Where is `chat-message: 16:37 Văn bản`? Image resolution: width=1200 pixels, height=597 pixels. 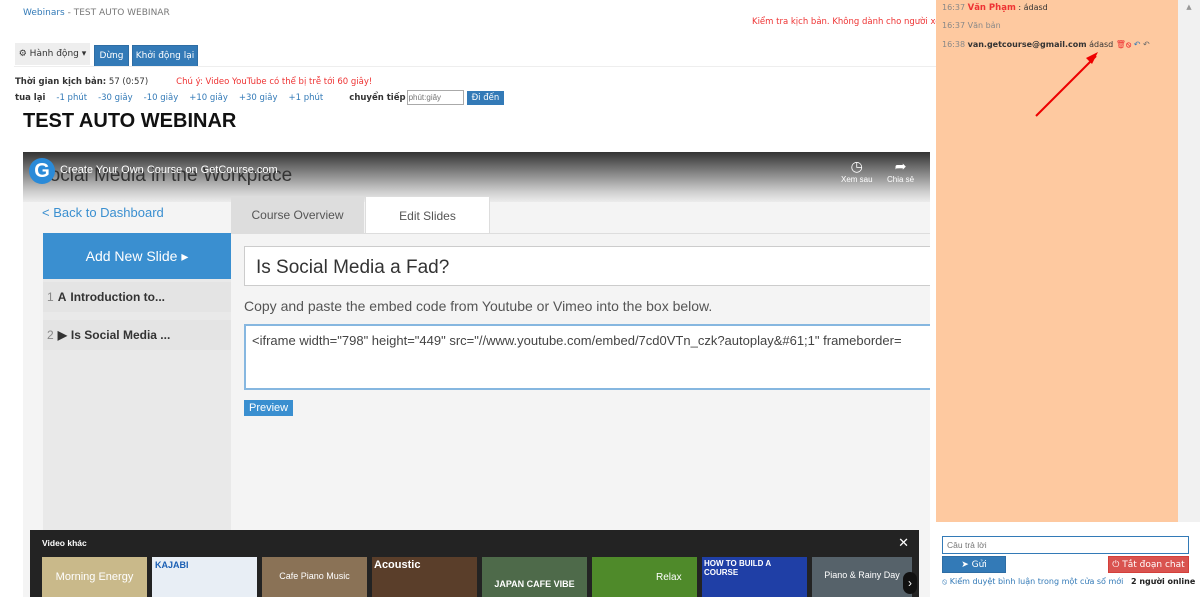
chat-message: 16:37 Văn bản is located at coordinates (971, 25).